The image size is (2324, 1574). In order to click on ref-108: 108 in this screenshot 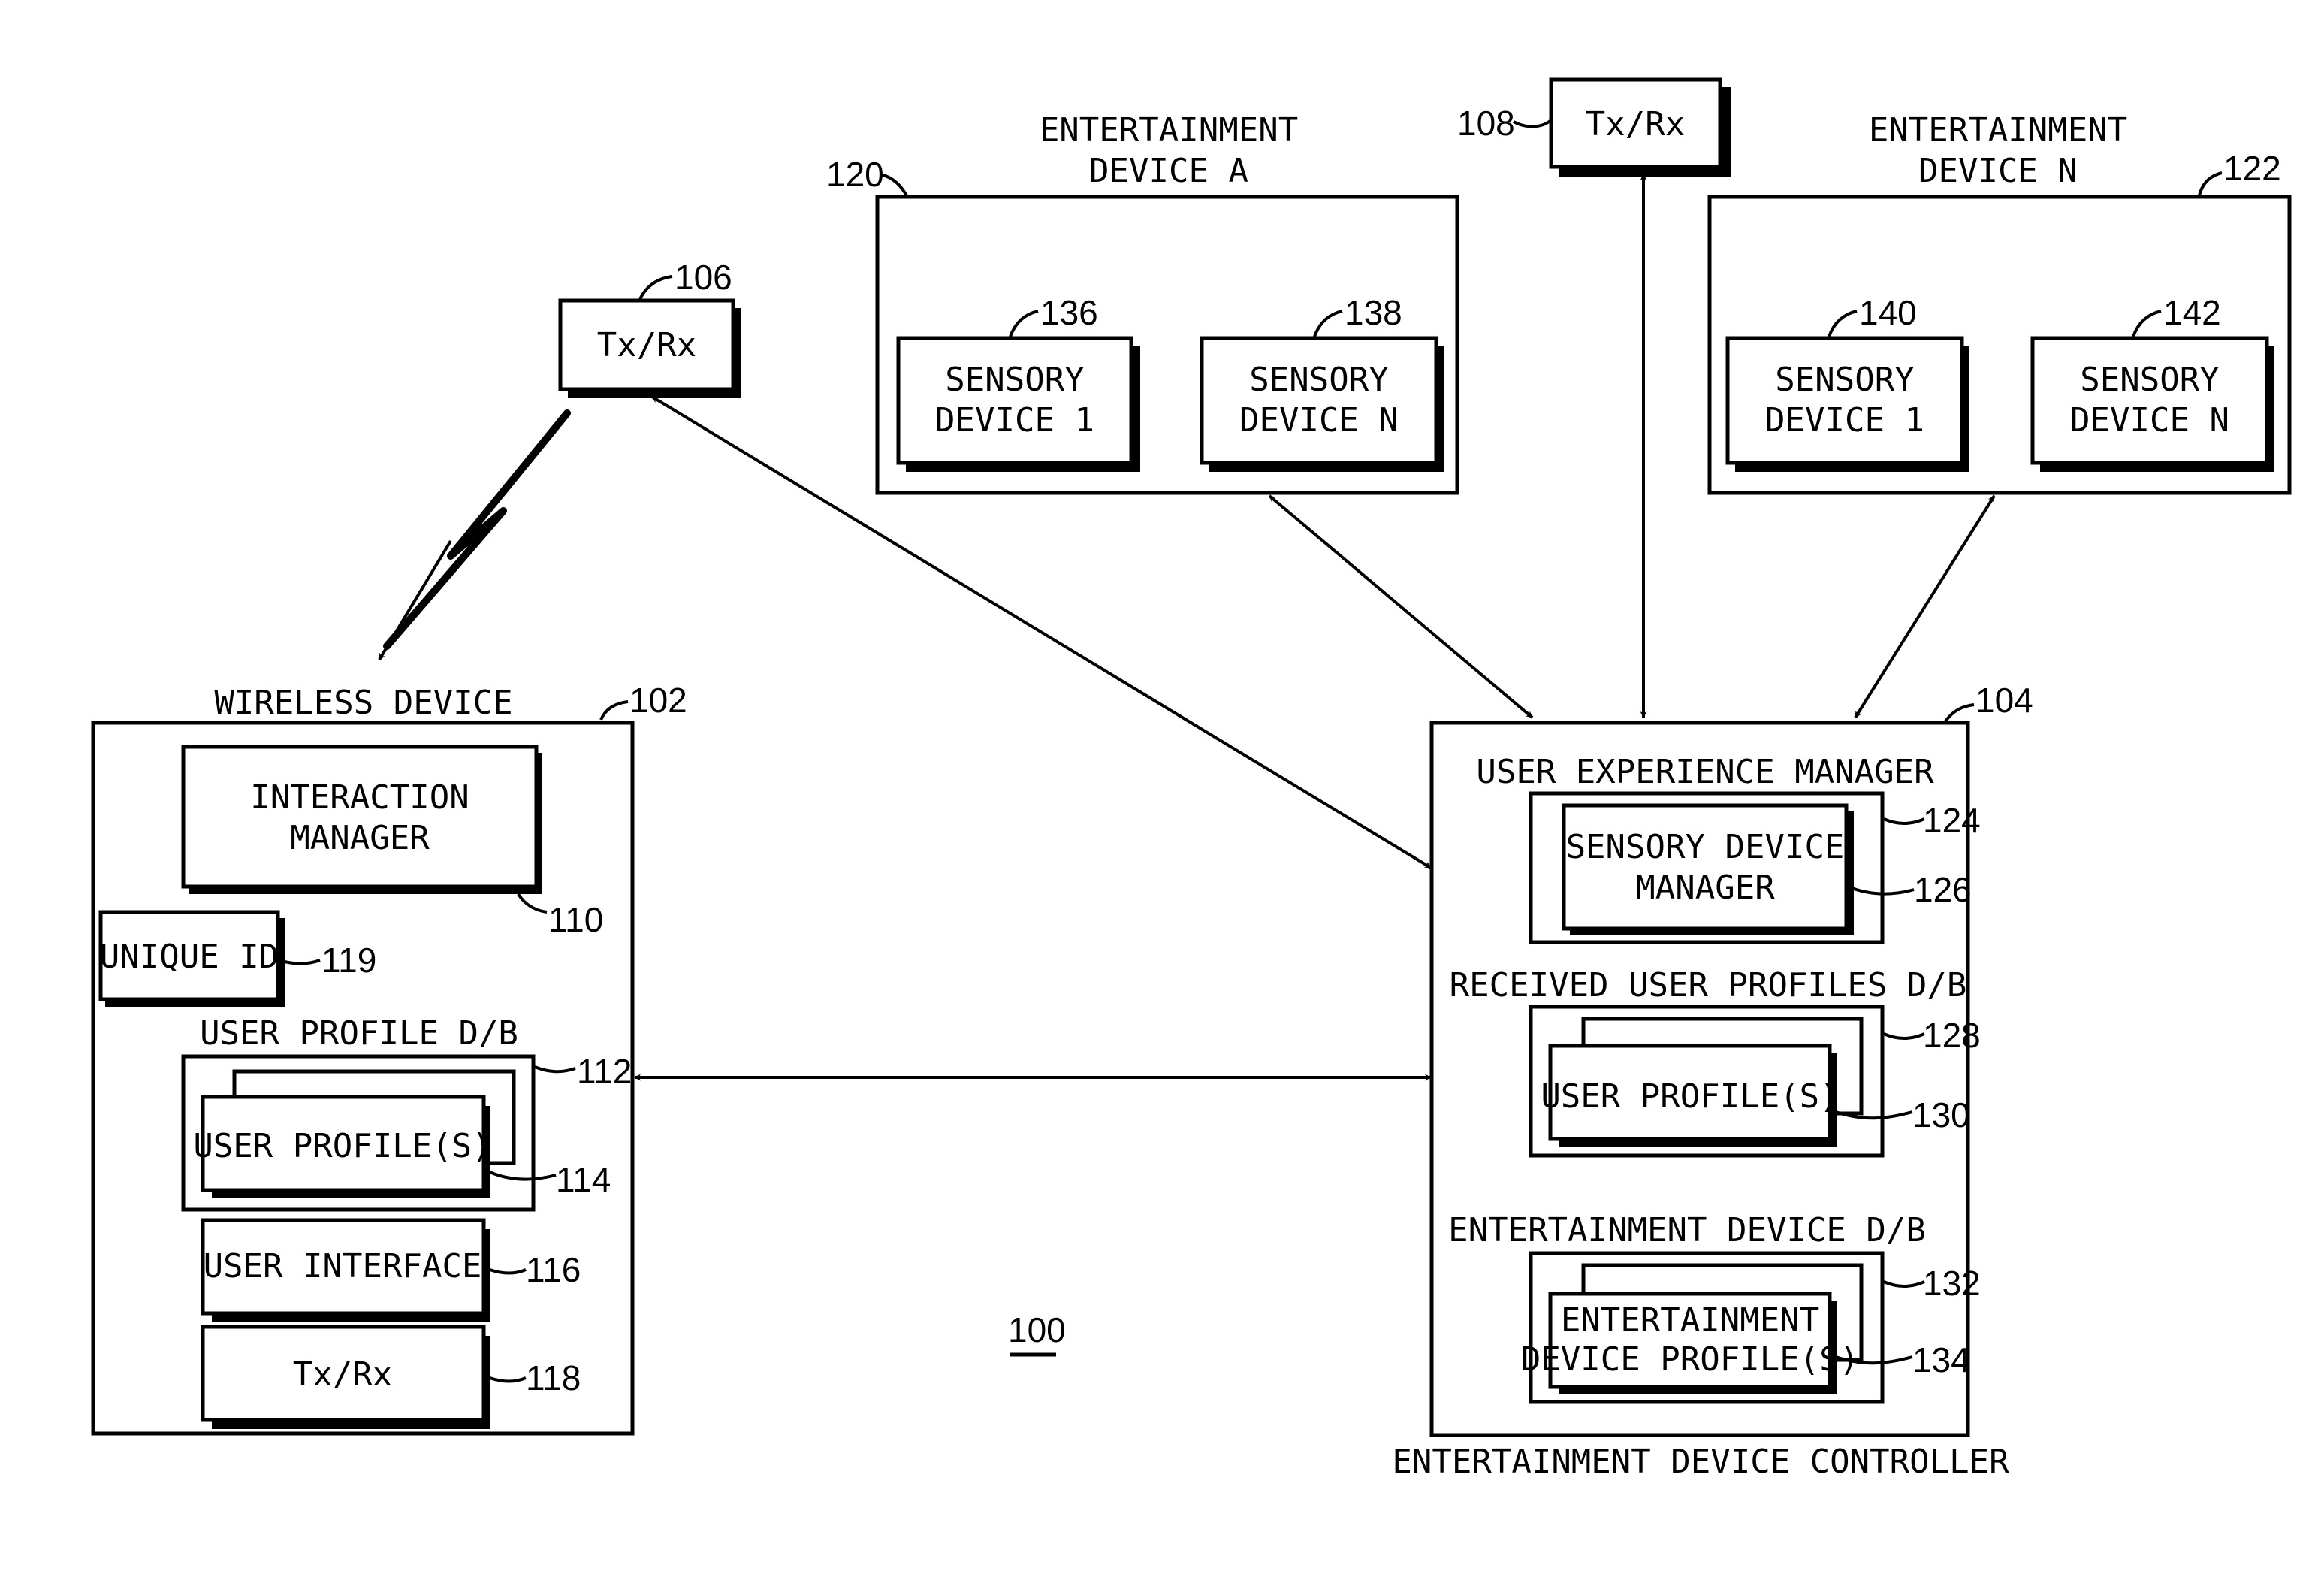, I will do `click(1486, 123)`.